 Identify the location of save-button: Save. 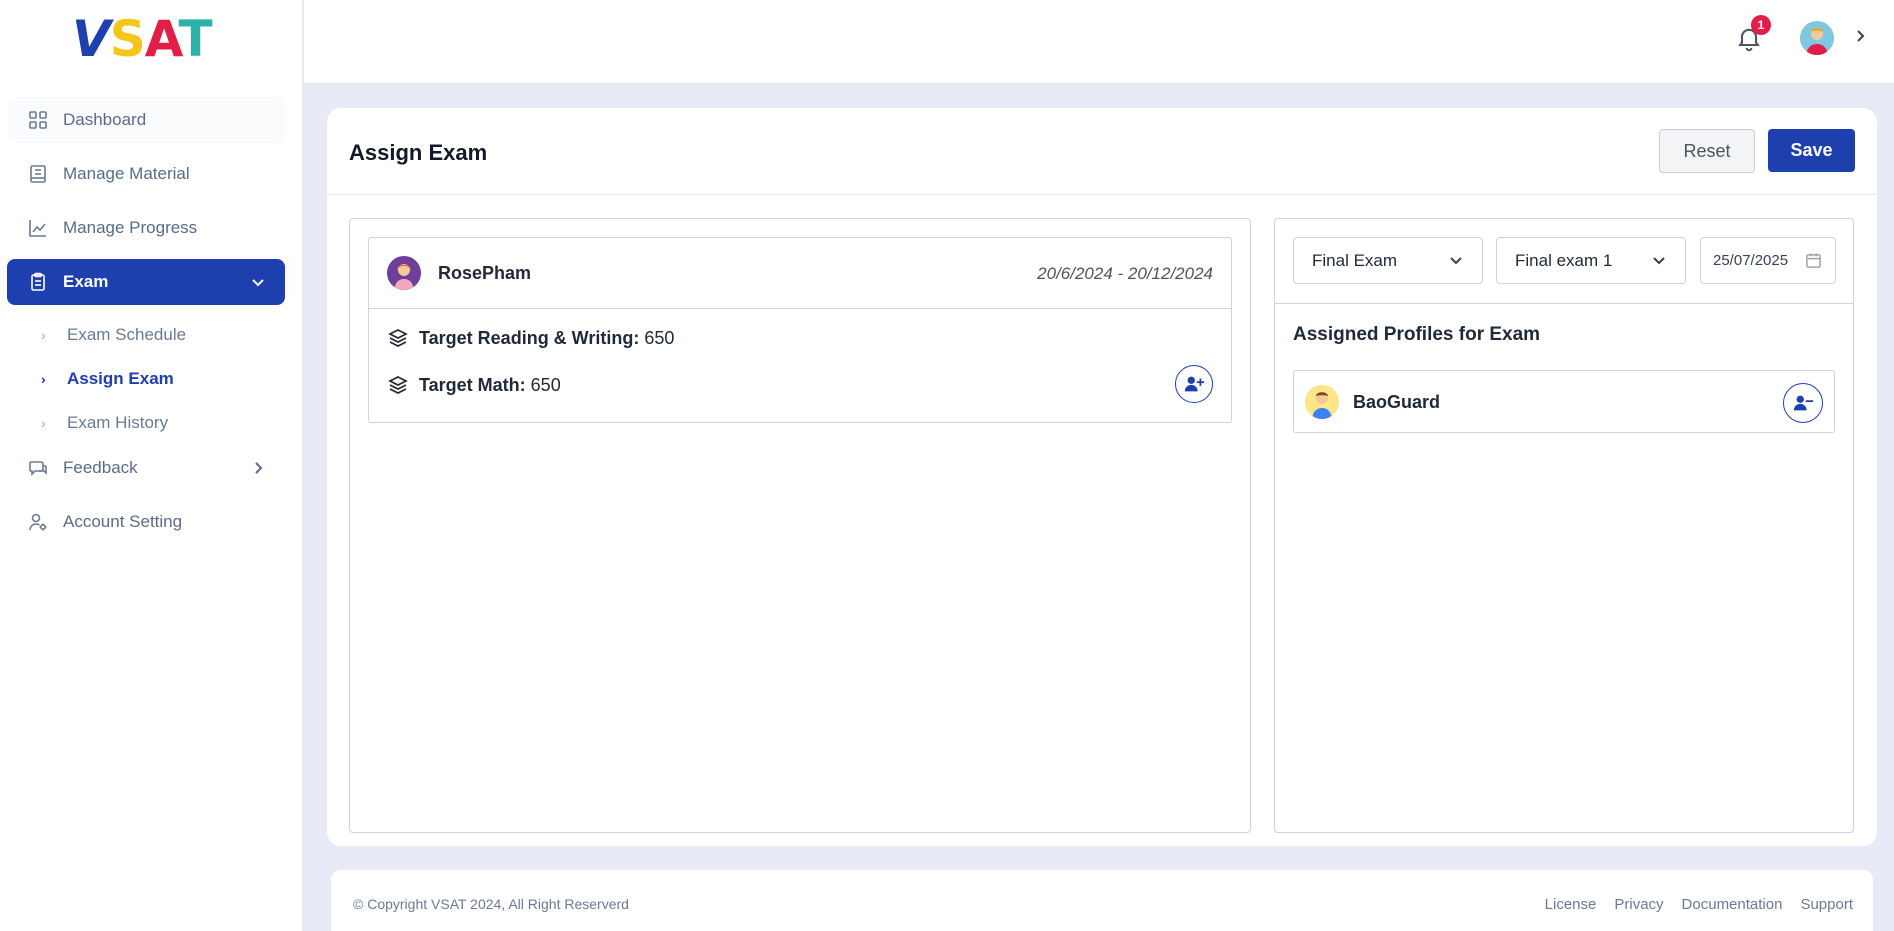
(1811, 150).